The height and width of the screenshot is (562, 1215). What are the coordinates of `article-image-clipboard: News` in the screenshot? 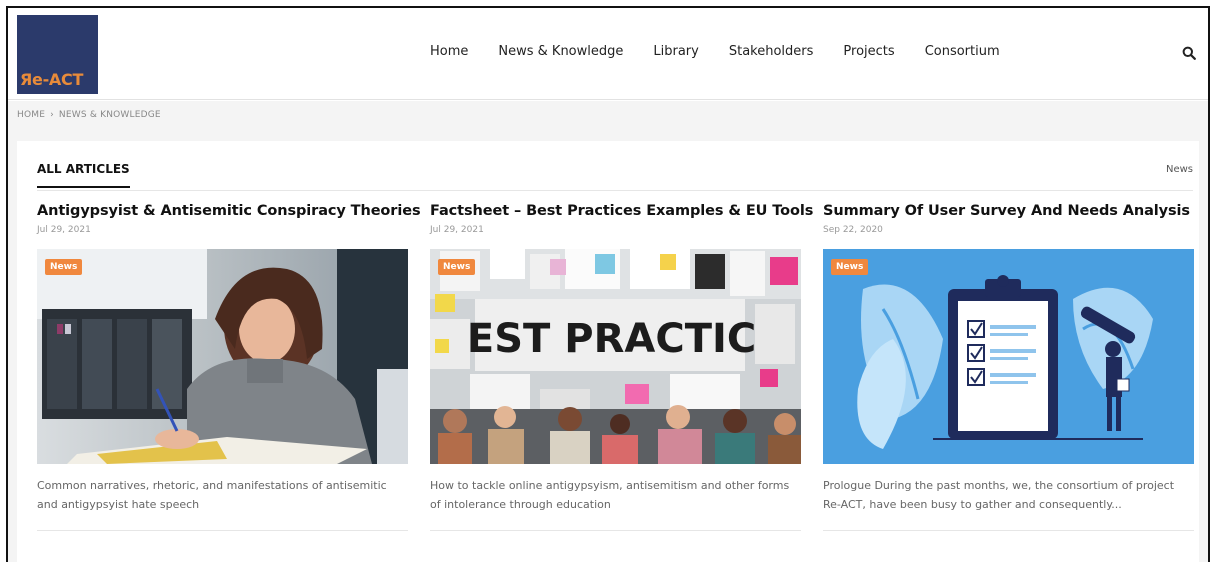 It's located at (1008, 356).